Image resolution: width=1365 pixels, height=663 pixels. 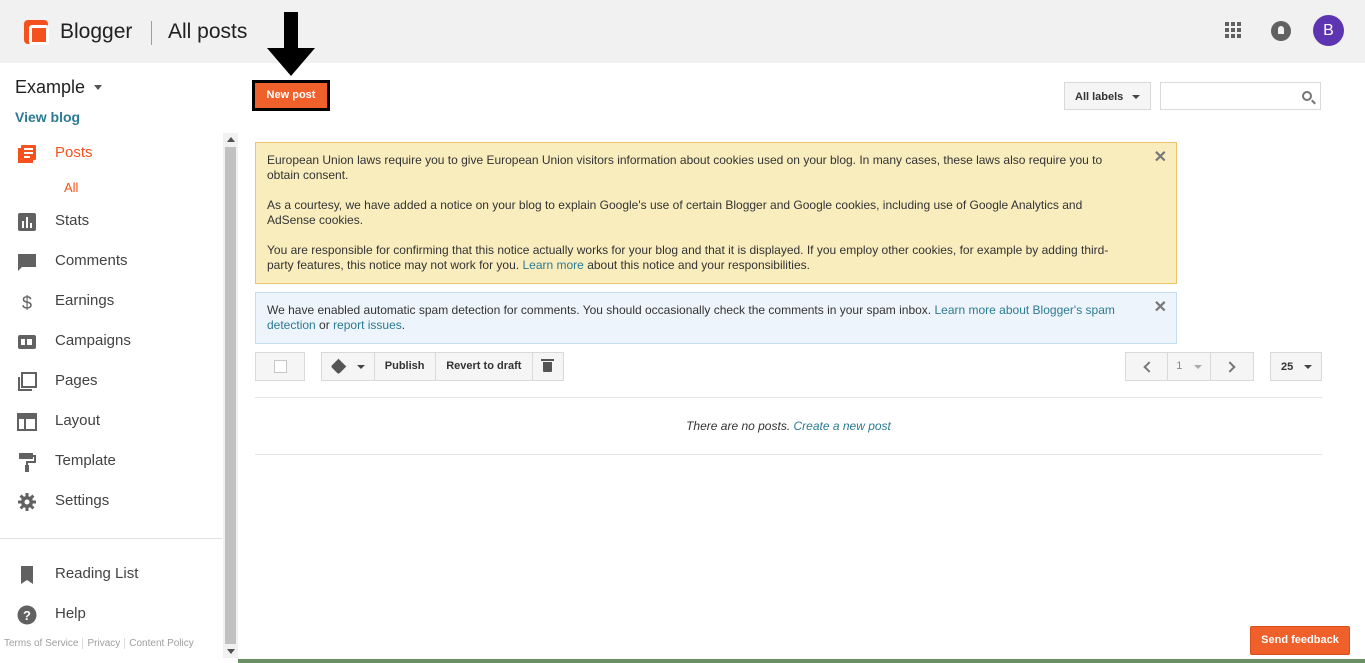 I want to click on label-dropdown-button, so click(x=348, y=366).